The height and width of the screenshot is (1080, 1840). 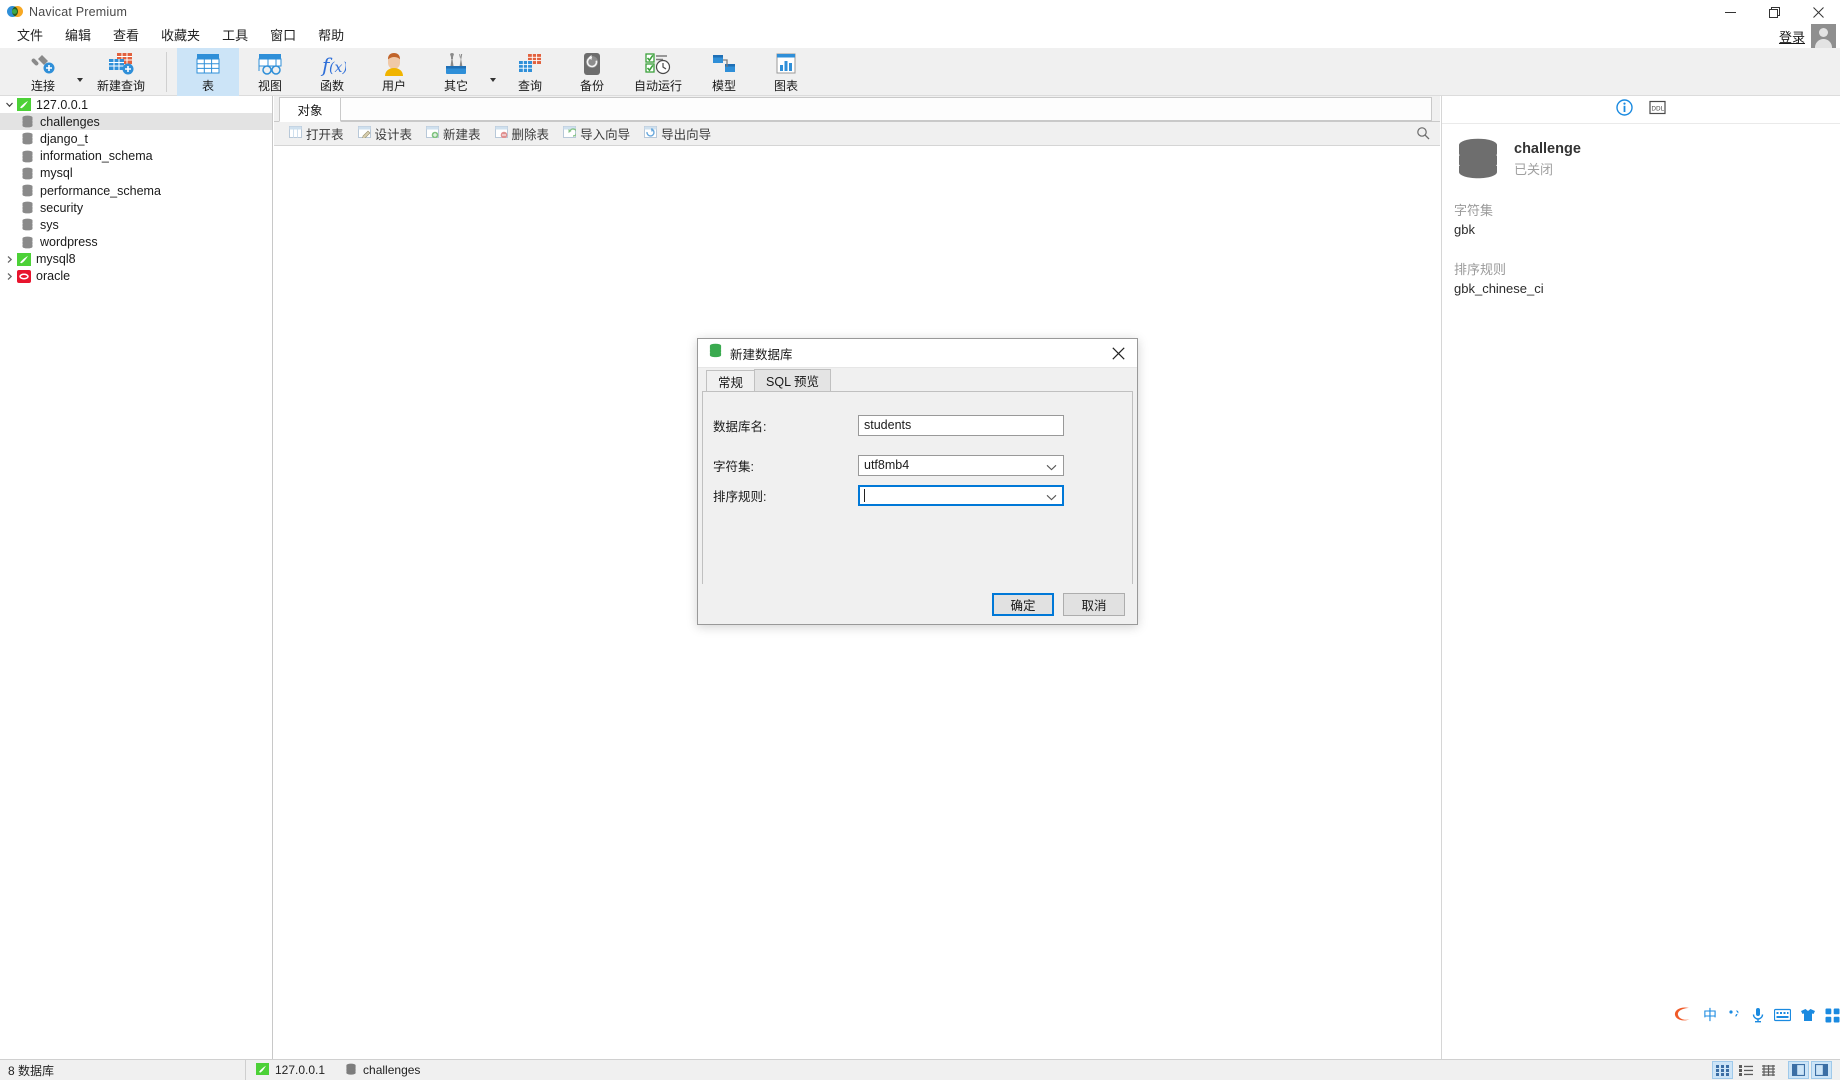 What do you see at coordinates (295, 133) in the screenshot?
I see `open-table-icon` at bounding box center [295, 133].